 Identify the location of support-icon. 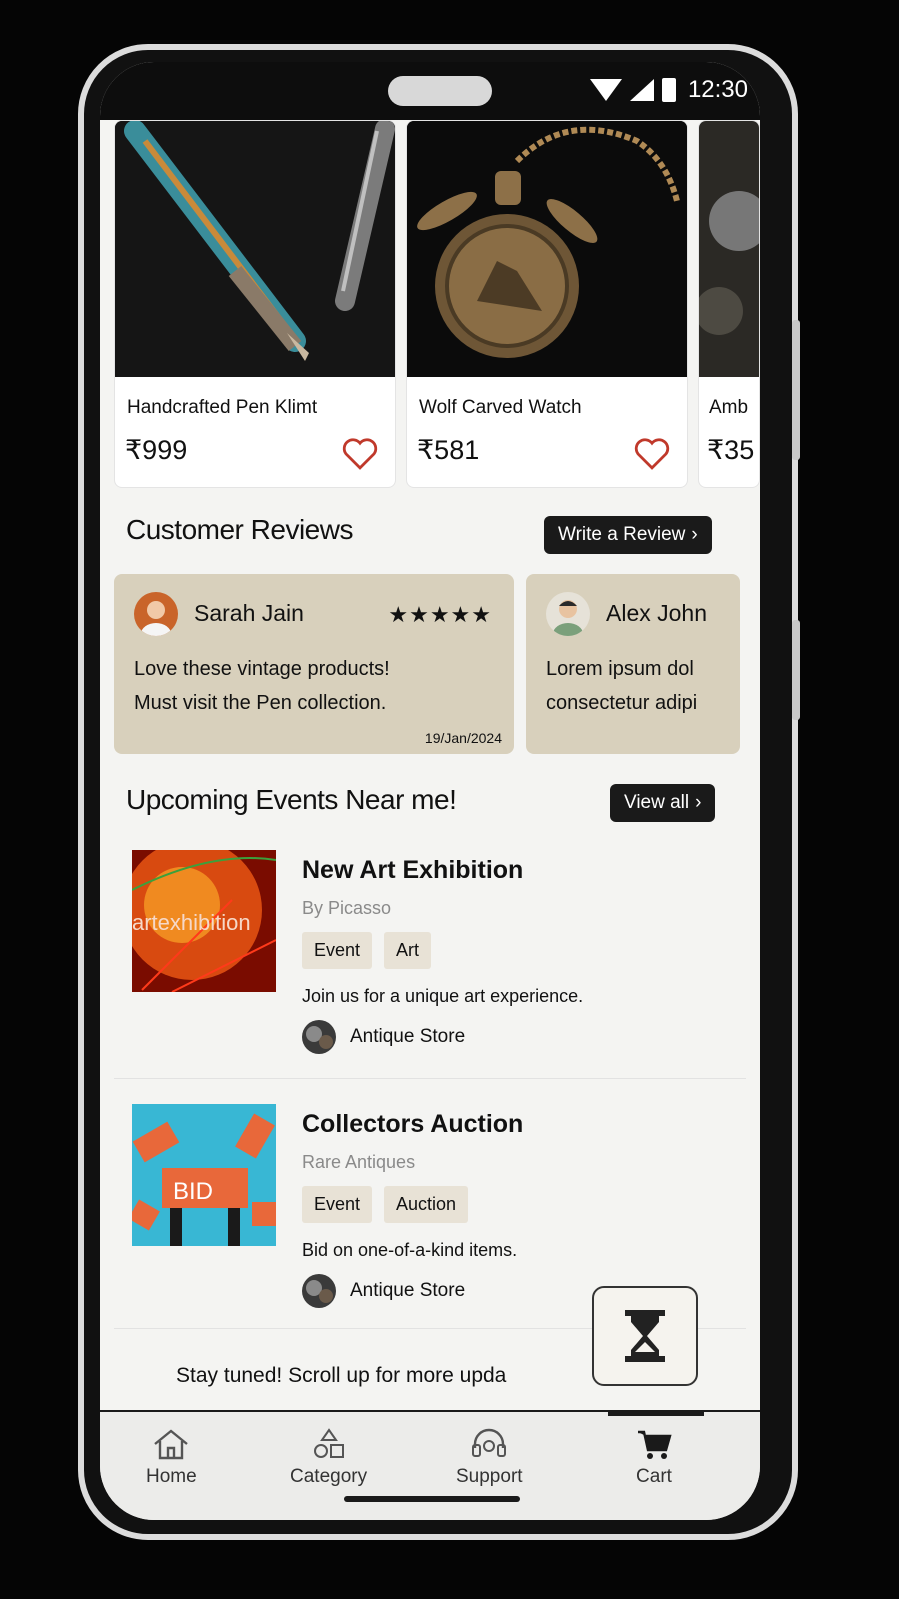
(489, 1442).